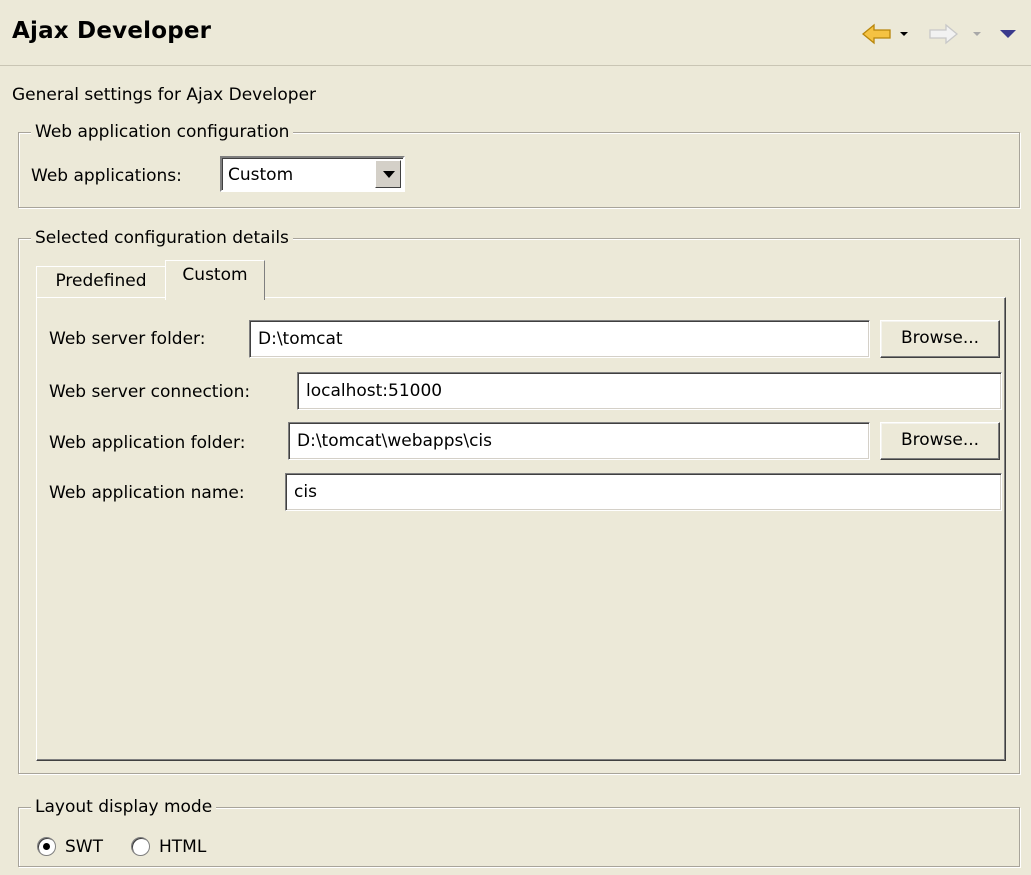 This screenshot has height=875, width=1031. I want to click on web-server-folder-label: Web server folder:, so click(127, 339).